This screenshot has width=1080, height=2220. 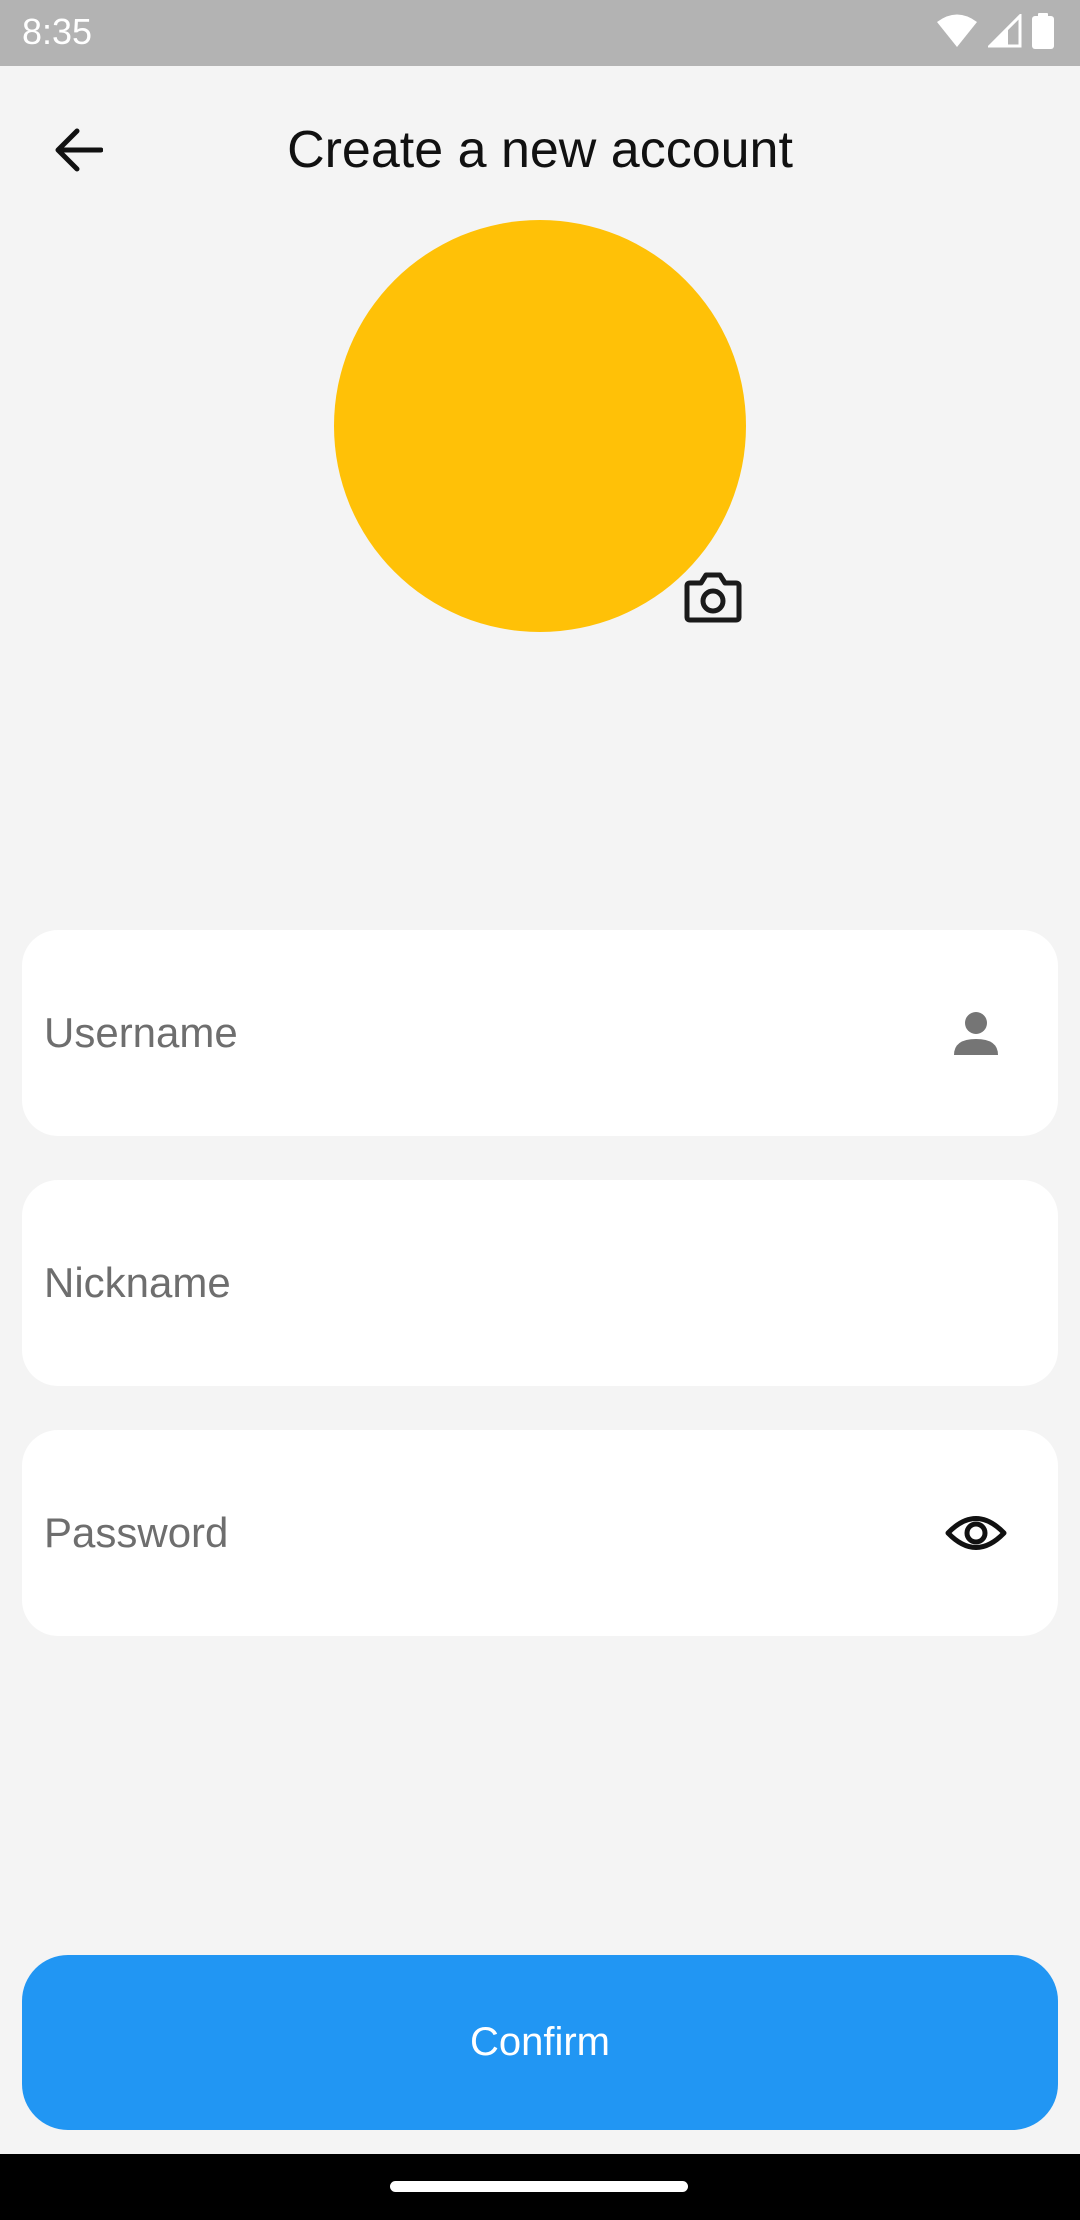 I want to click on status-icons, so click(x=995, y=32).